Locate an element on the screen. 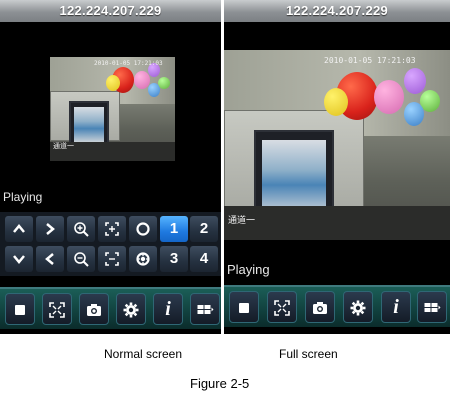  focus-near-icon is located at coordinates (112, 229).